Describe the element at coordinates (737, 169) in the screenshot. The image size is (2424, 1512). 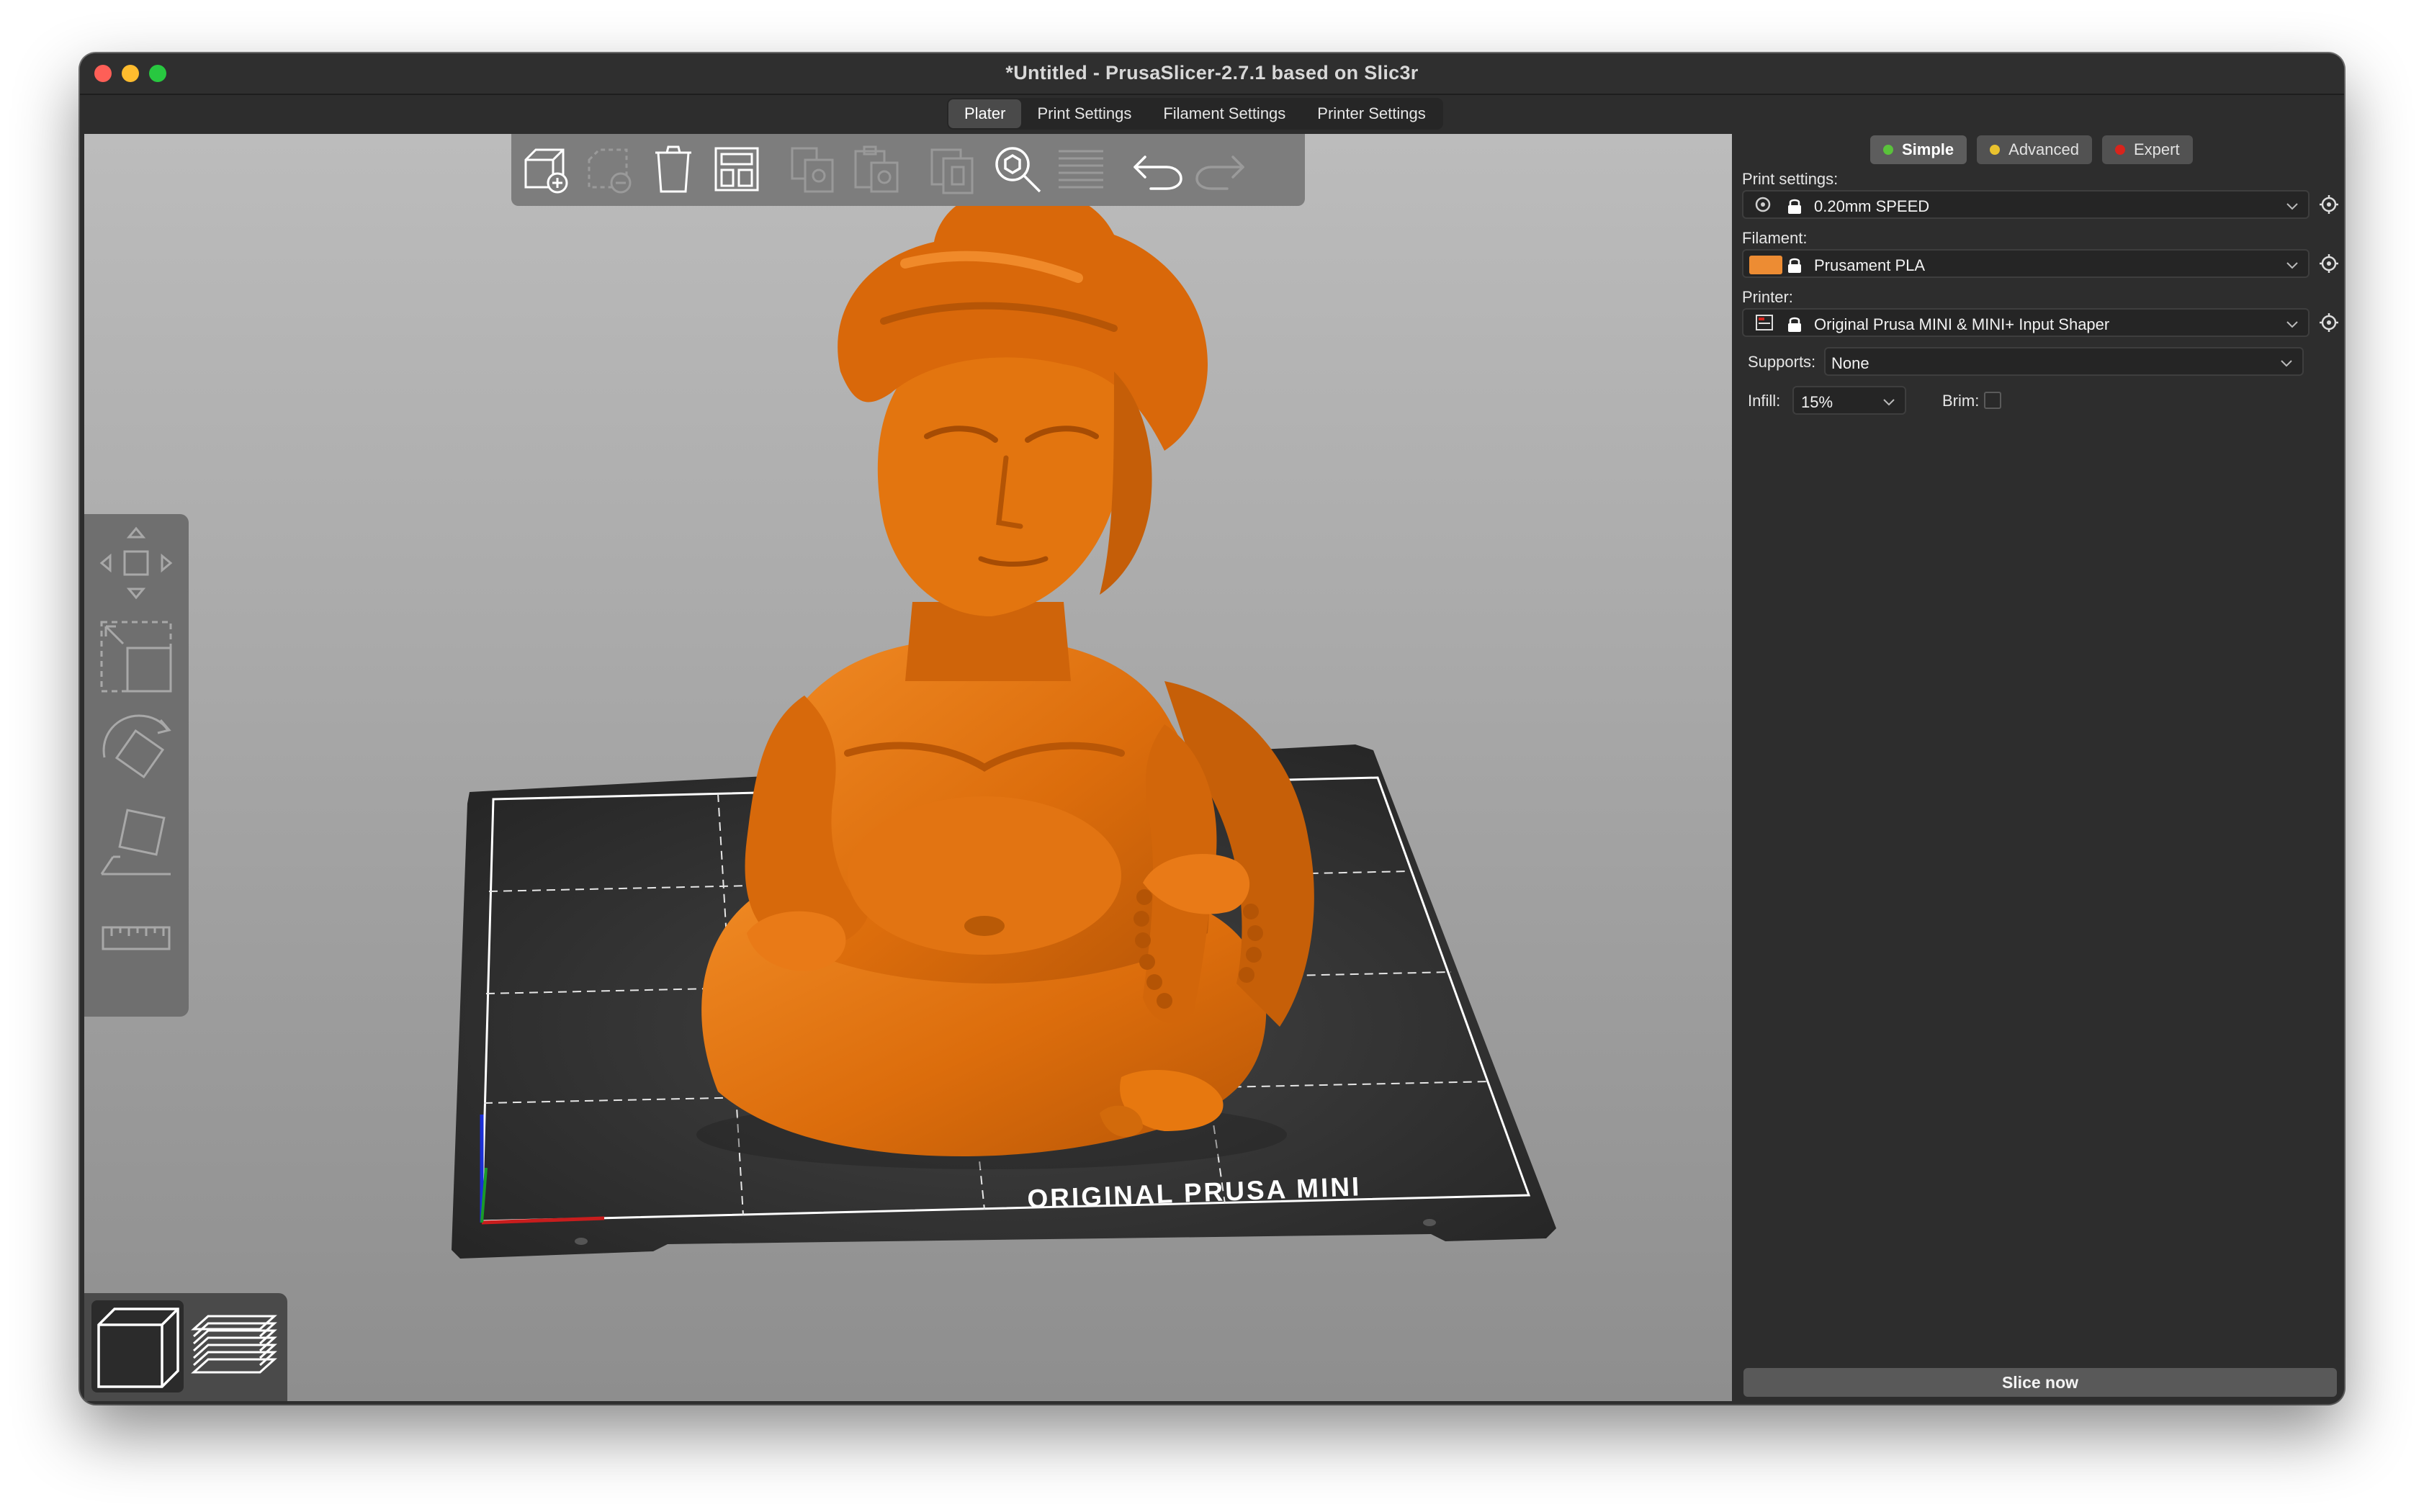
I see `arrange-icon` at that location.